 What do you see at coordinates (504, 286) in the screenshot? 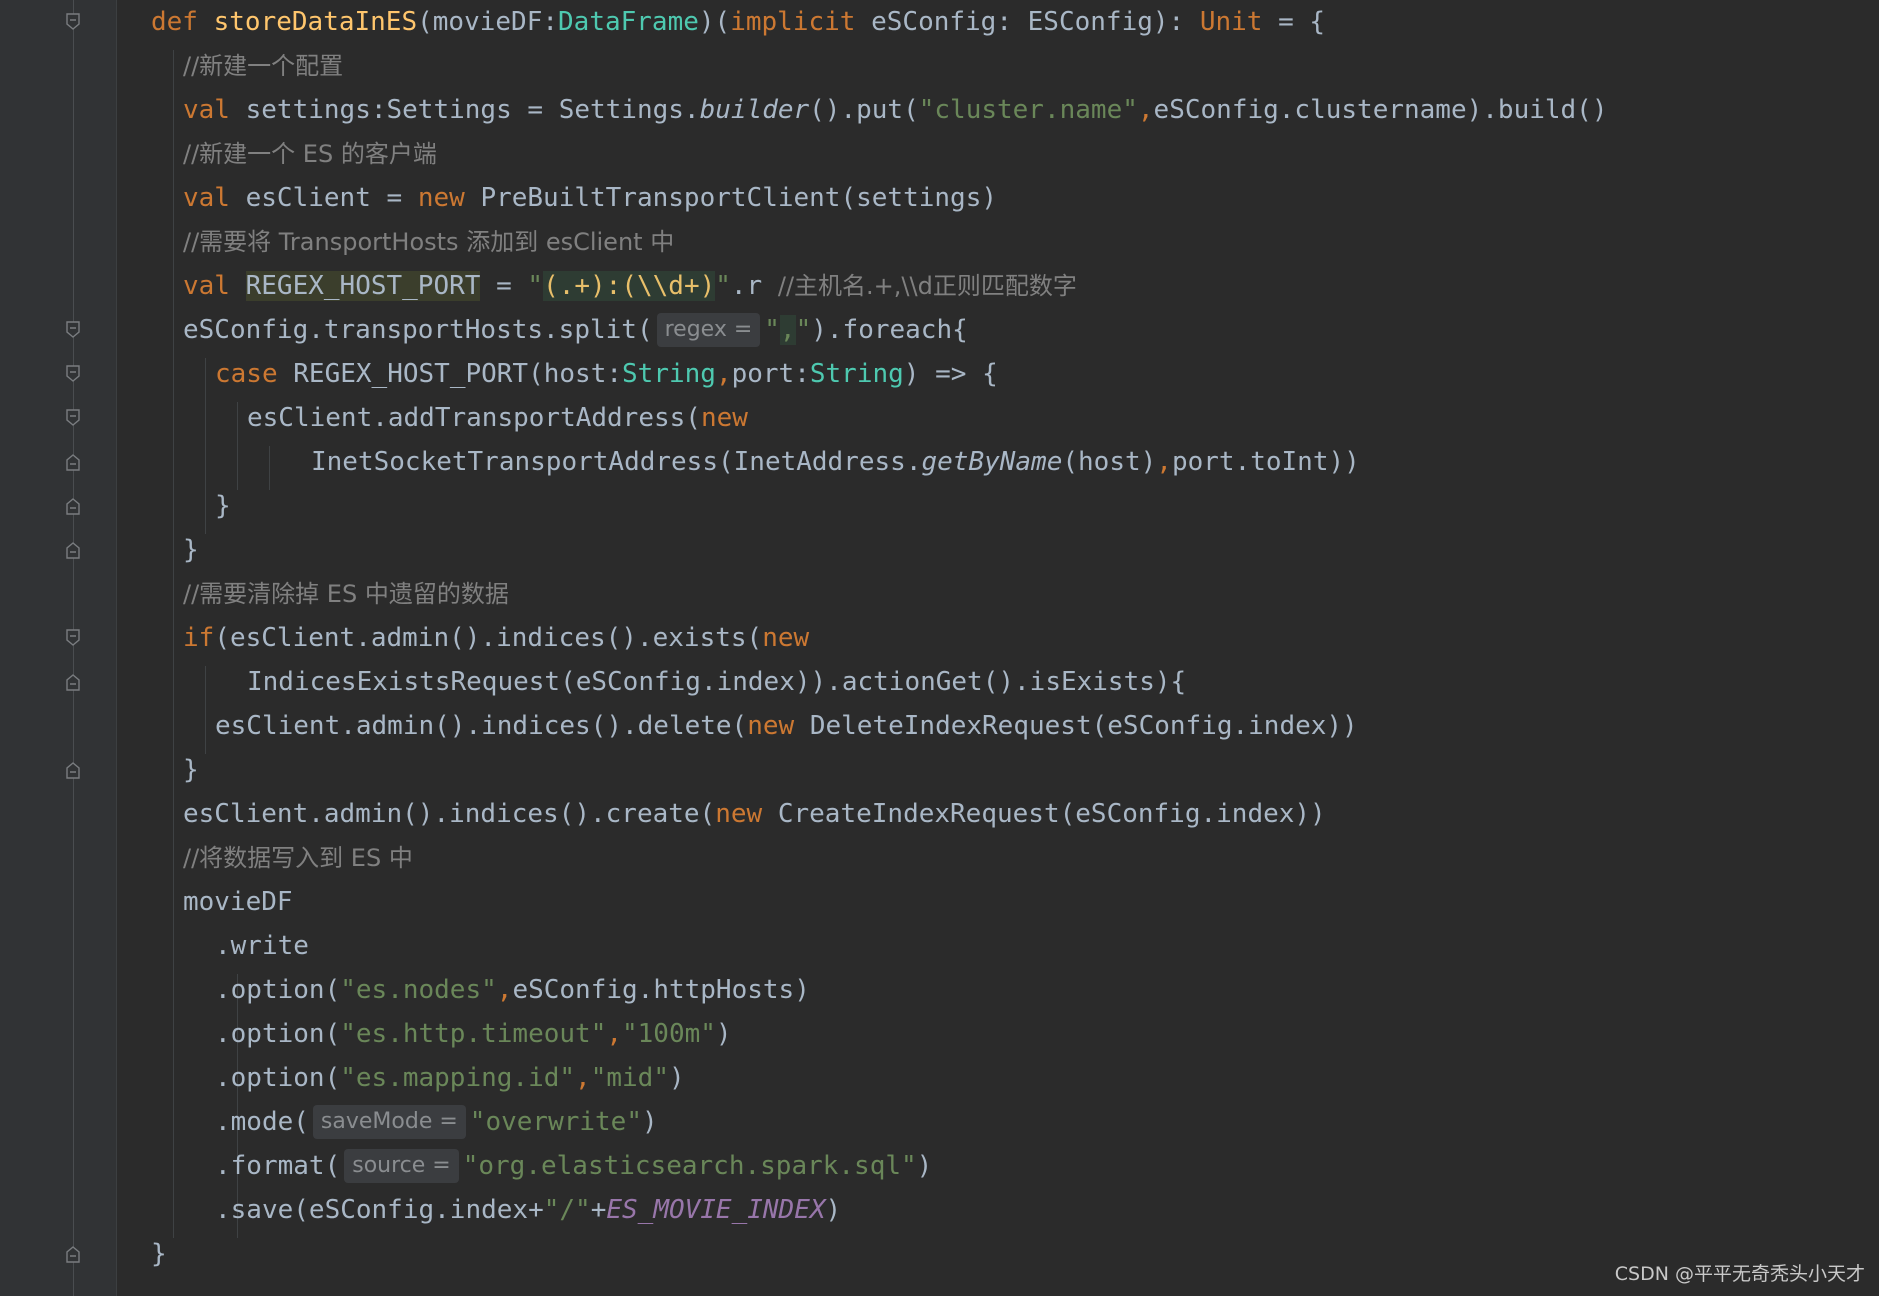
I see `code-token: =` at bounding box center [504, 286].